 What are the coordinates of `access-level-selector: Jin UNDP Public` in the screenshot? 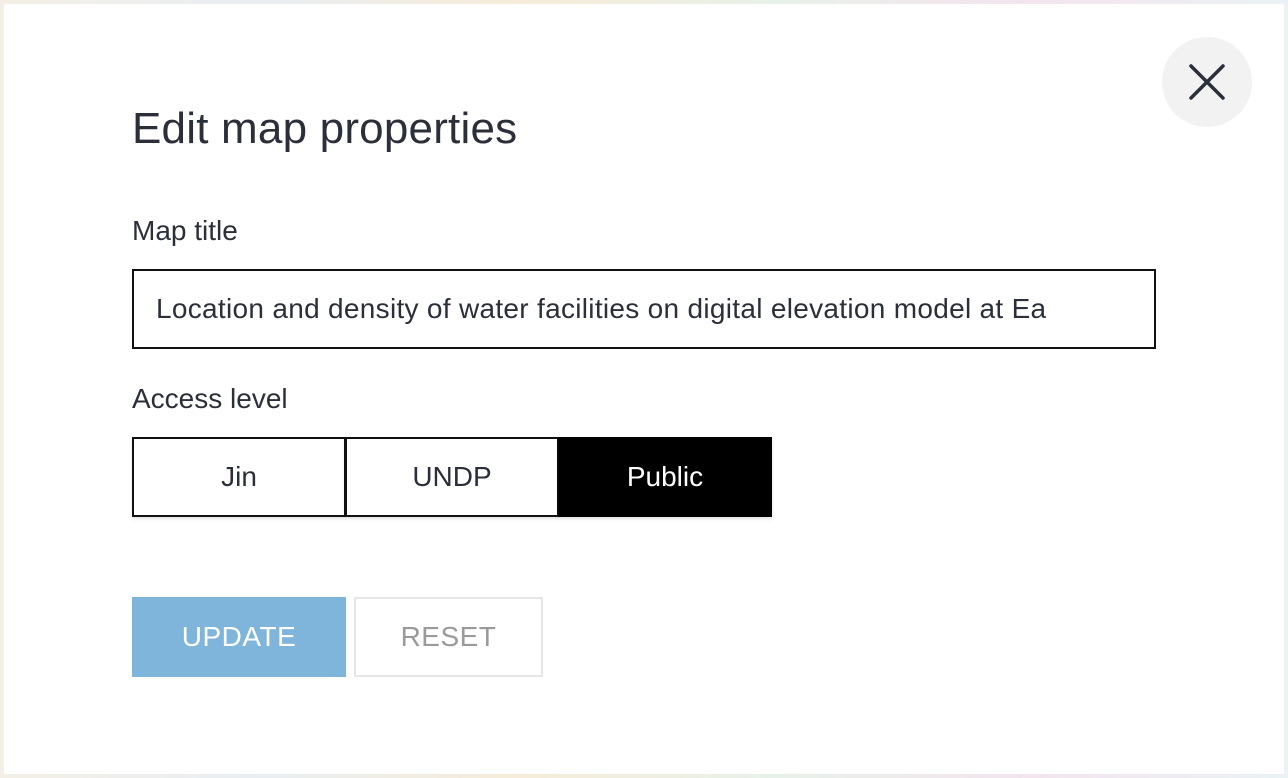 It's located at (452, 477).